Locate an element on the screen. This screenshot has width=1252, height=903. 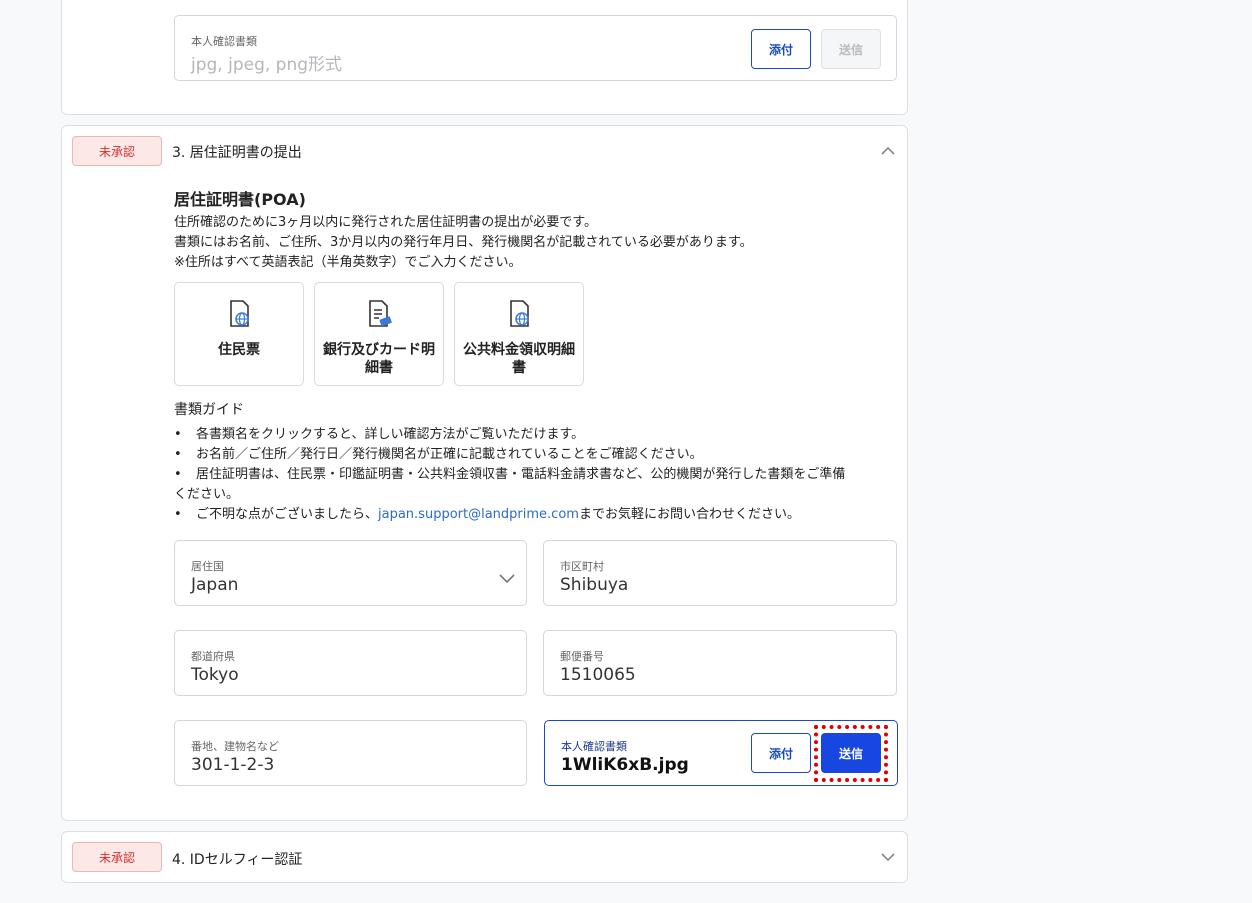
city-value: Shibuya is located at coordinates (594, 585).